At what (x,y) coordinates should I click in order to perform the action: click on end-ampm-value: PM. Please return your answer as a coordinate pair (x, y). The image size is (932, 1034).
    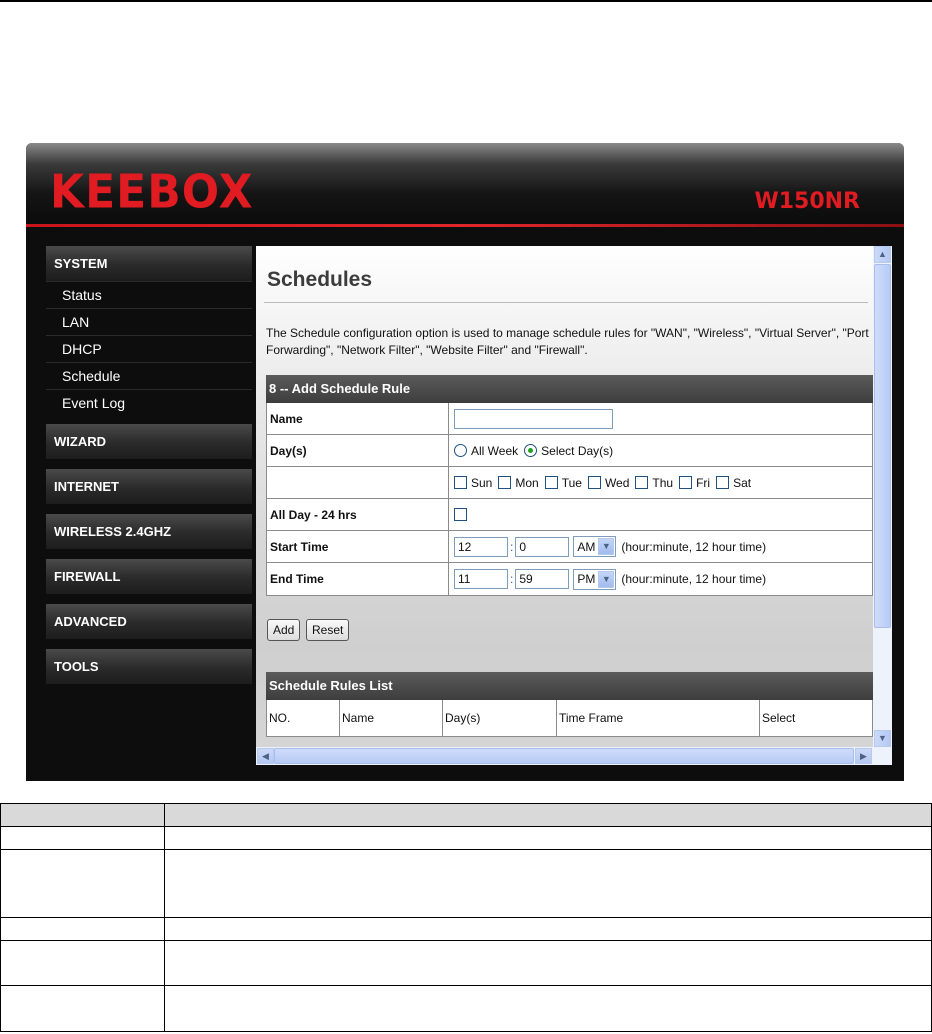
    Looking at the image, I should click on (586, 579).